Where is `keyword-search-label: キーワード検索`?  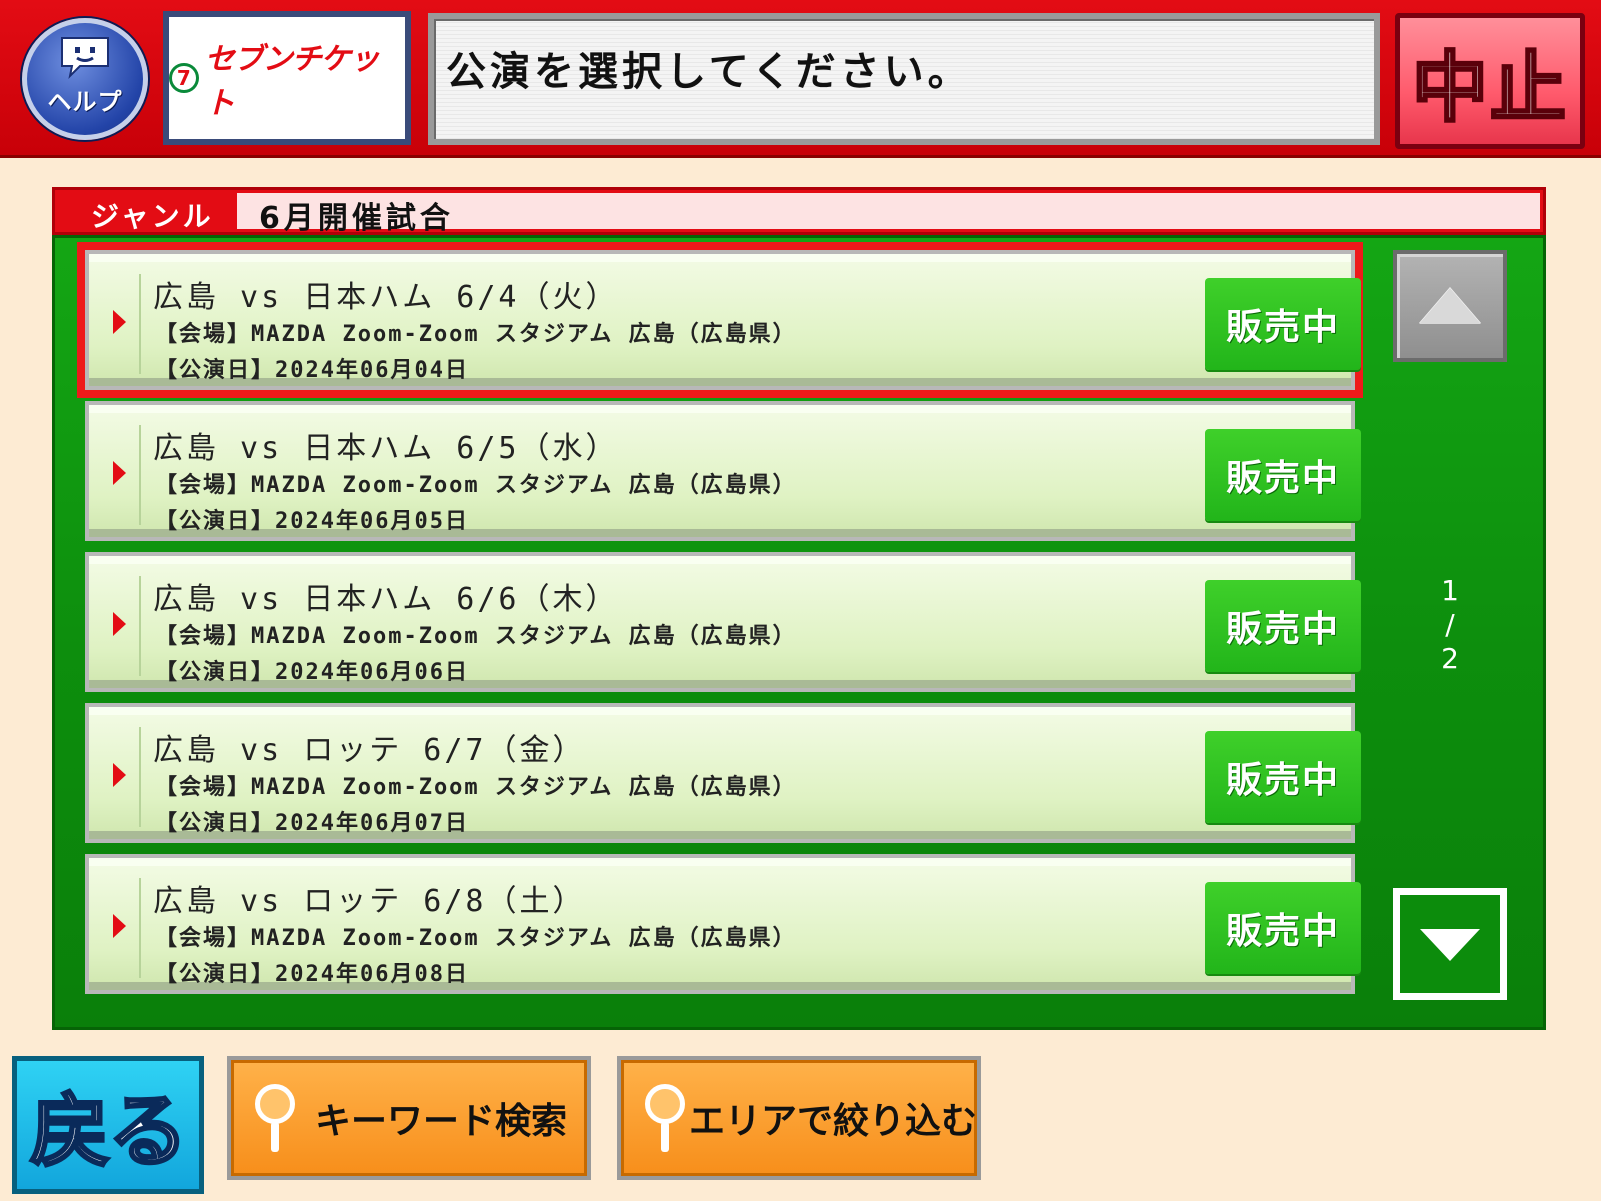
keyword-search-label: キーワード検索 is located at coordinates (441, 1121).